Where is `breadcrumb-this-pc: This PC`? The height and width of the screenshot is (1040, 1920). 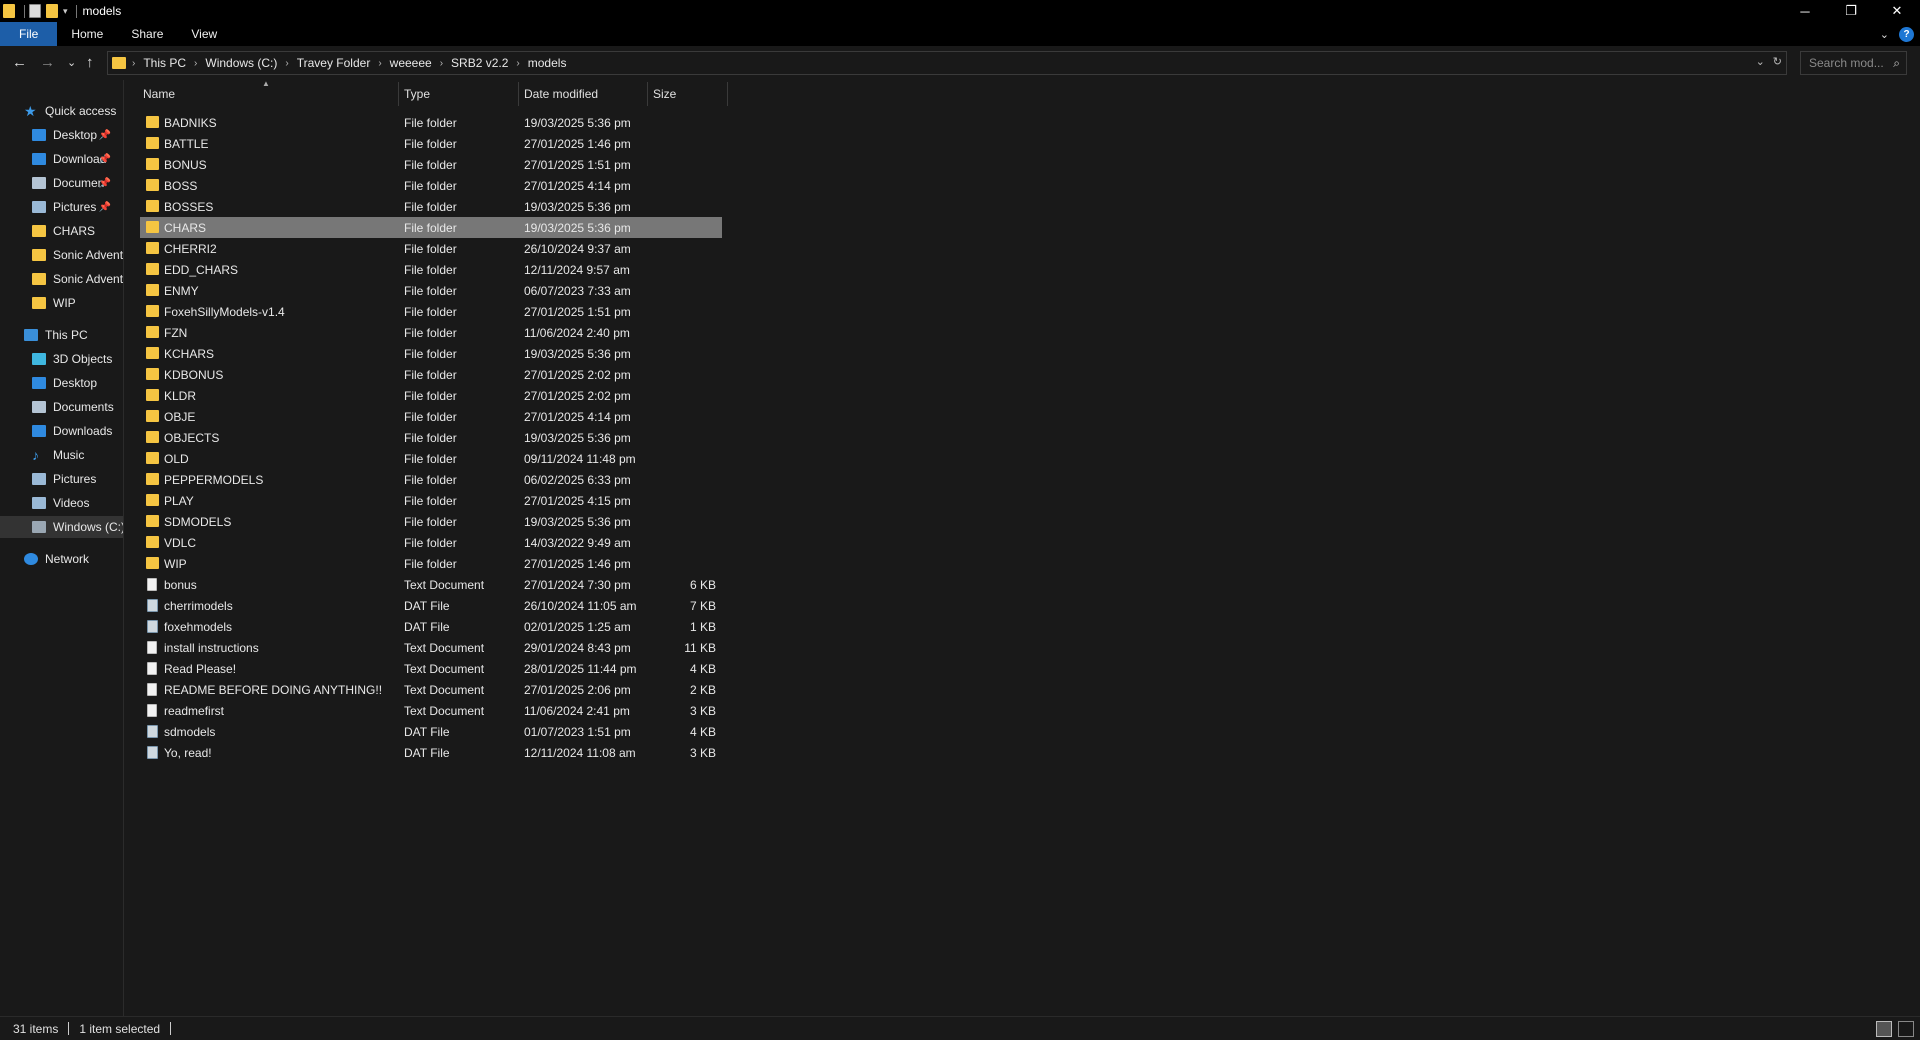 breadcrumb-this-pc: This PC is located at coordinates (164, 63).